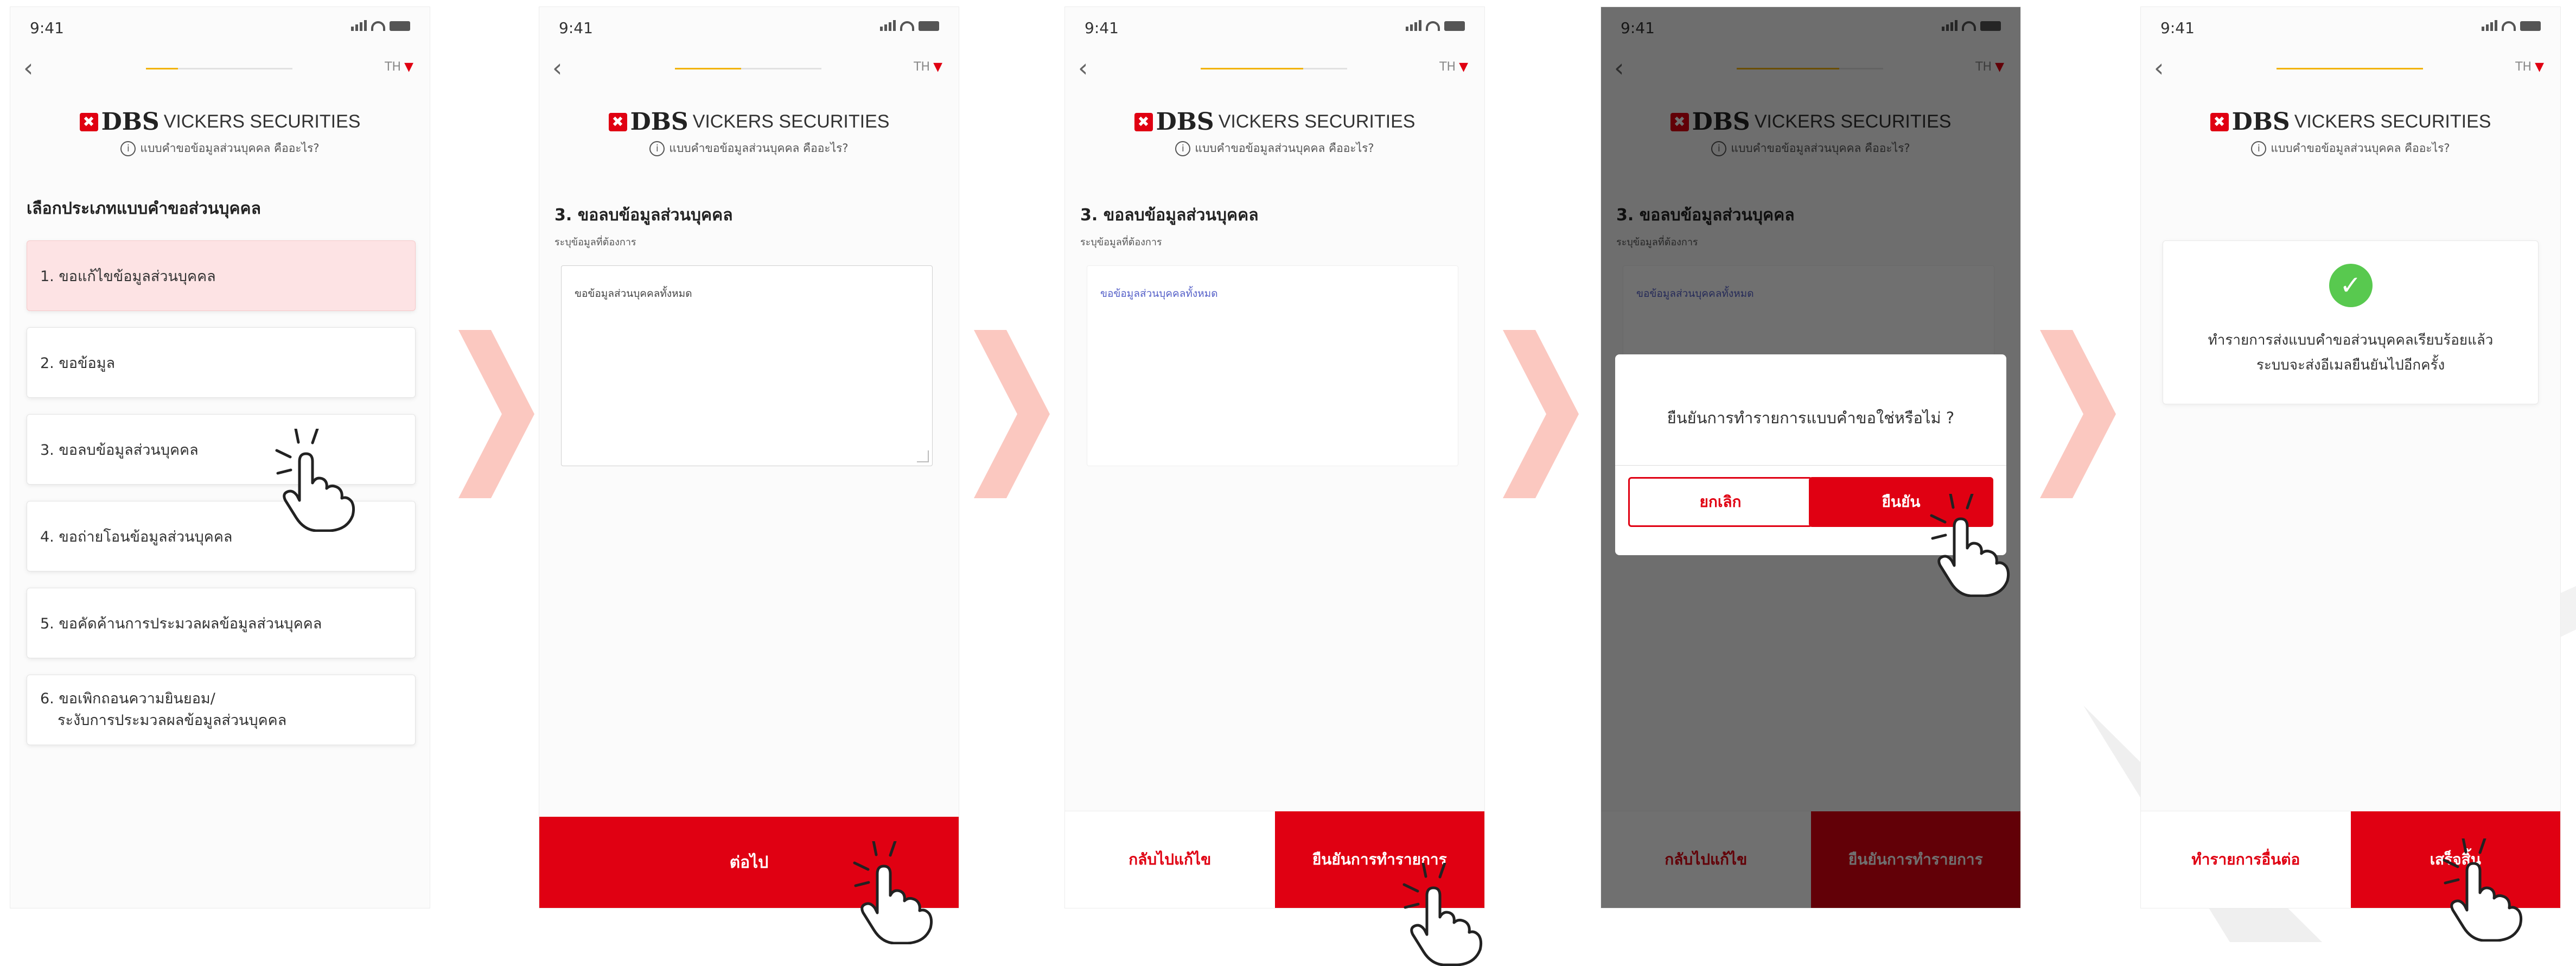 Image resolution: width=2576 pixels, height=966 pixels. Describe the element at coordinates (2455, 859) in the screenshot. I see `done-button: เสร็จสิ้น` at that location.